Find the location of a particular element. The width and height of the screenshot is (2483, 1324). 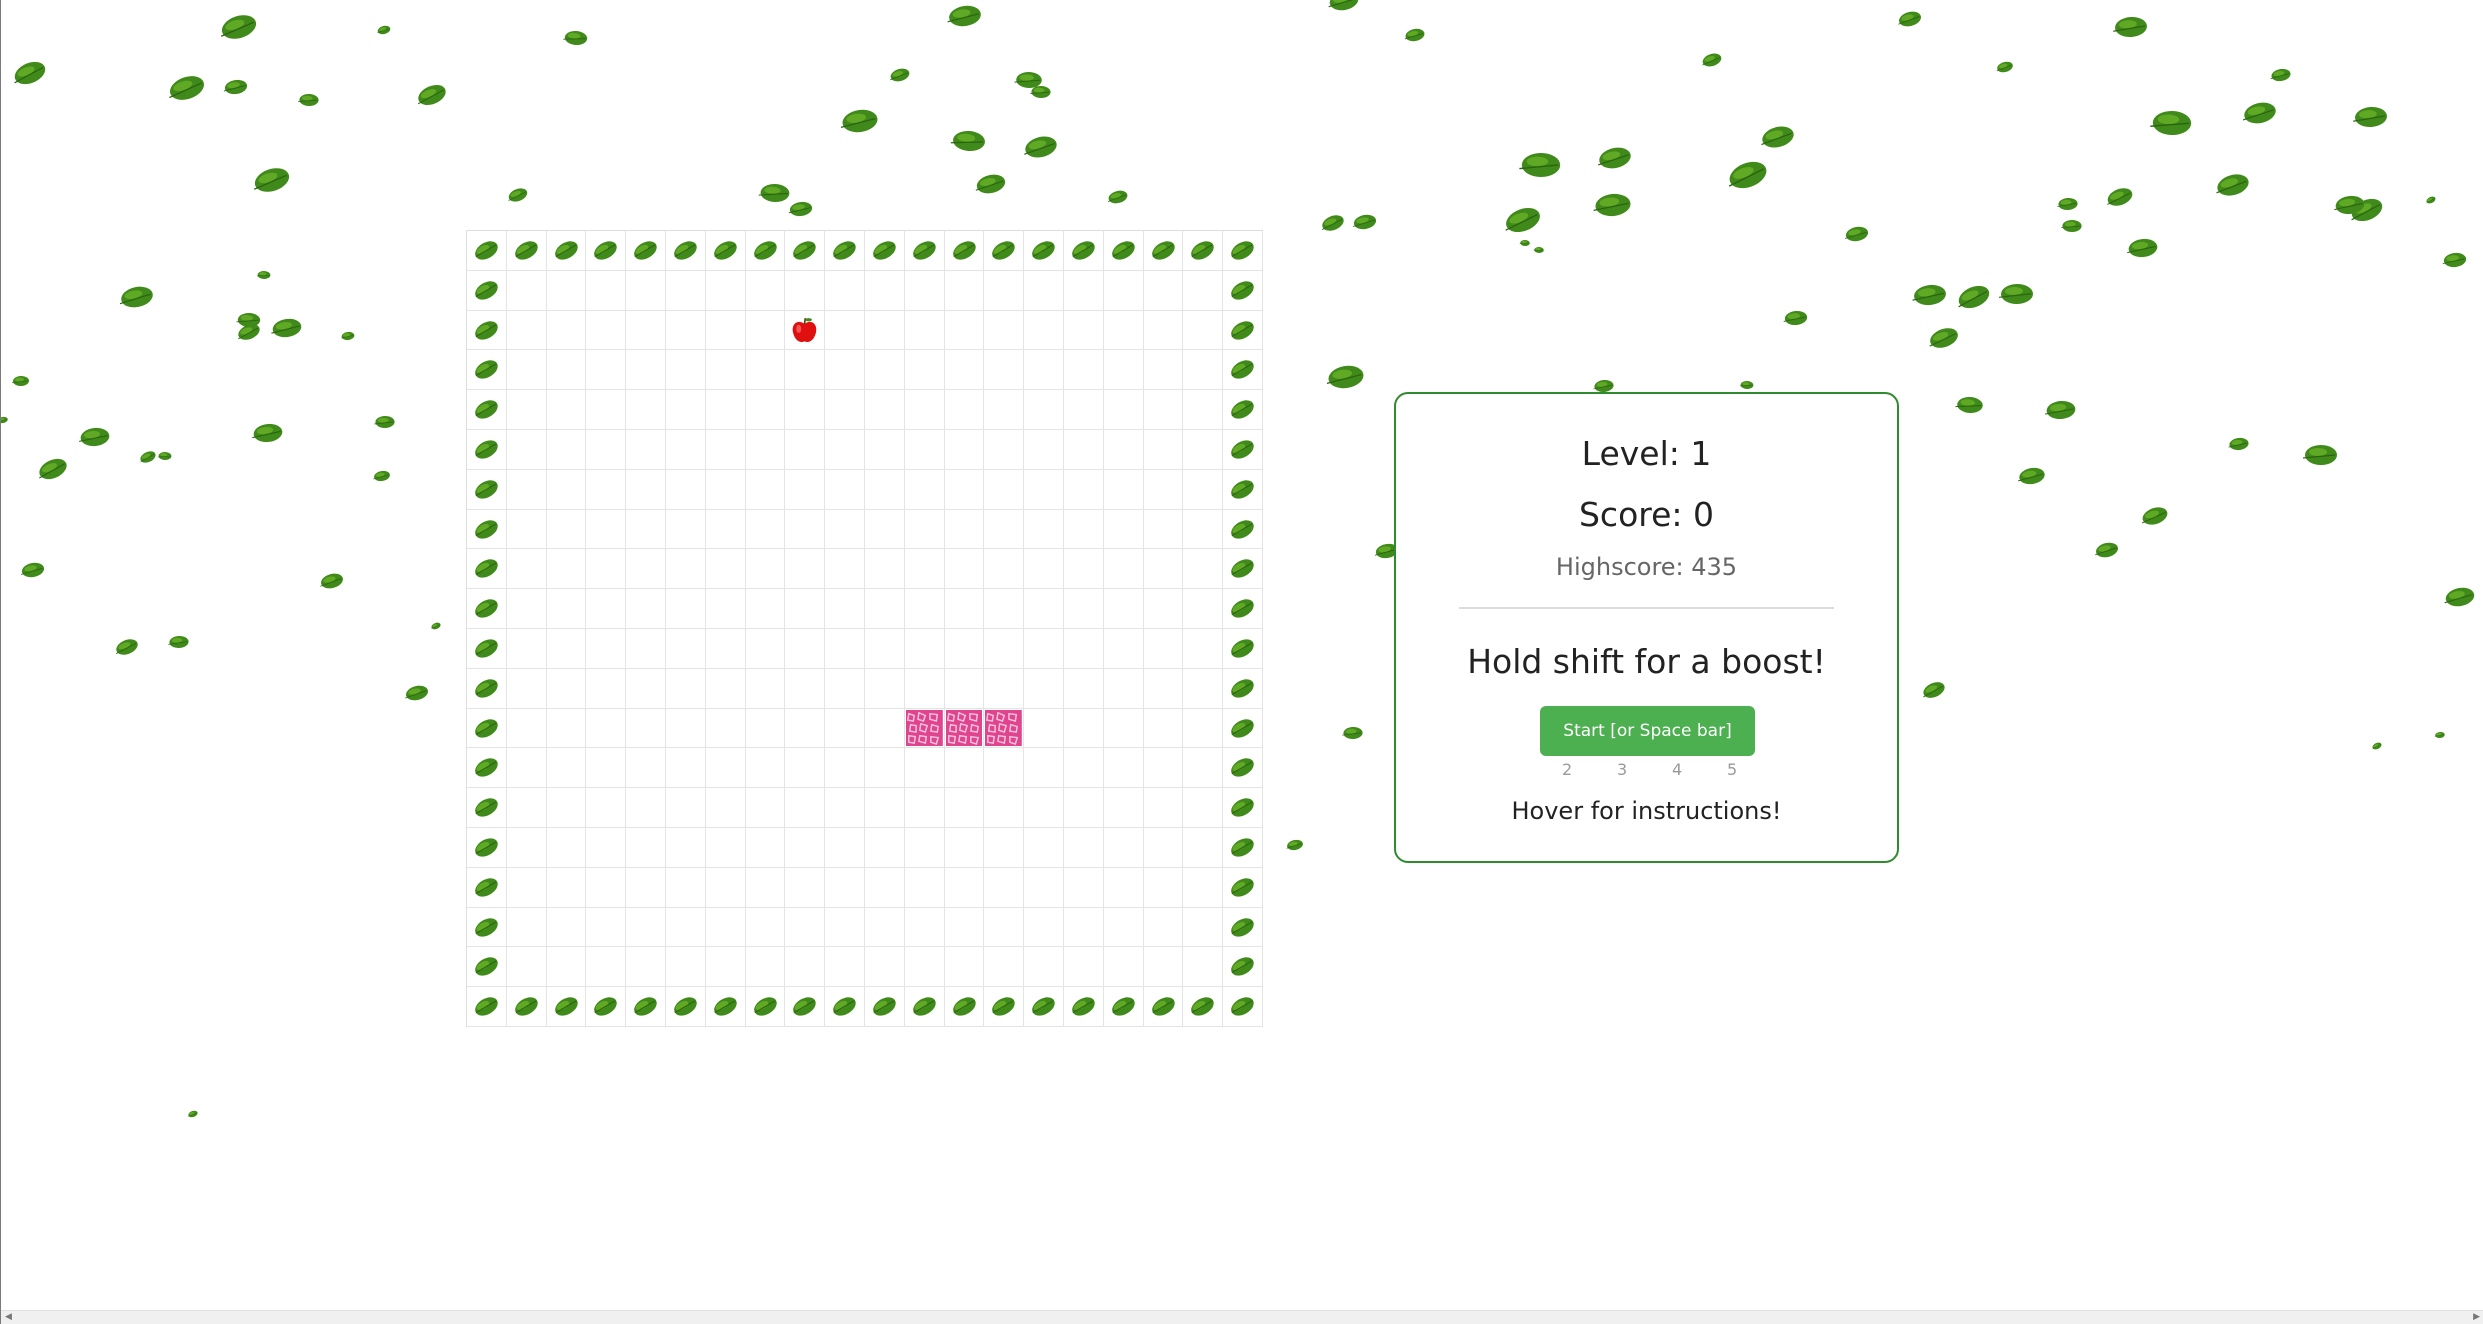

start-button: Start [or Space bar] is located at coordinates (1647, 731).